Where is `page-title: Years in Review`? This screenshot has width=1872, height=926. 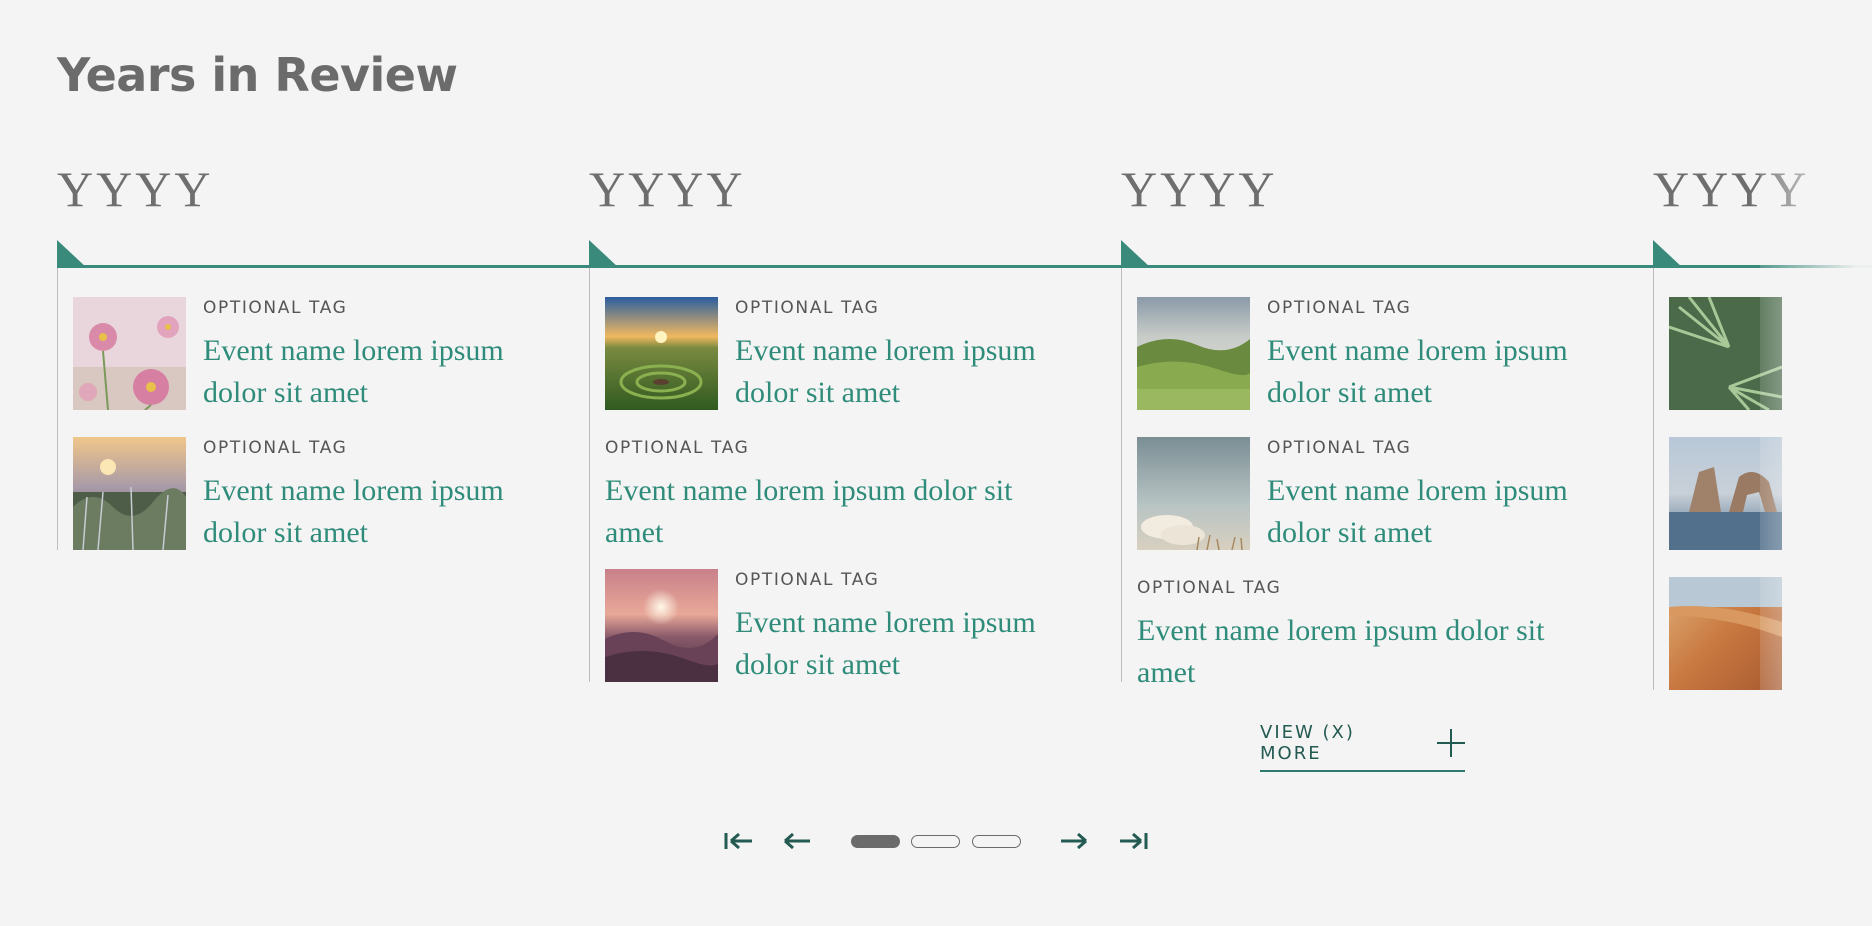 page-title: Years in Review is located at coordinates (257, 75).